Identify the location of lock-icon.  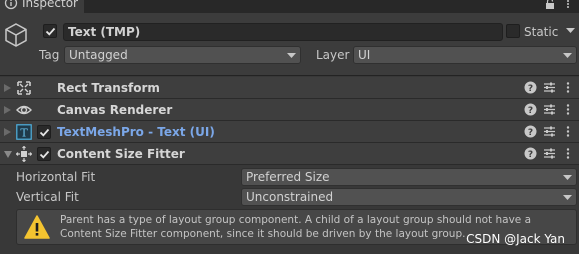
(550, 5).